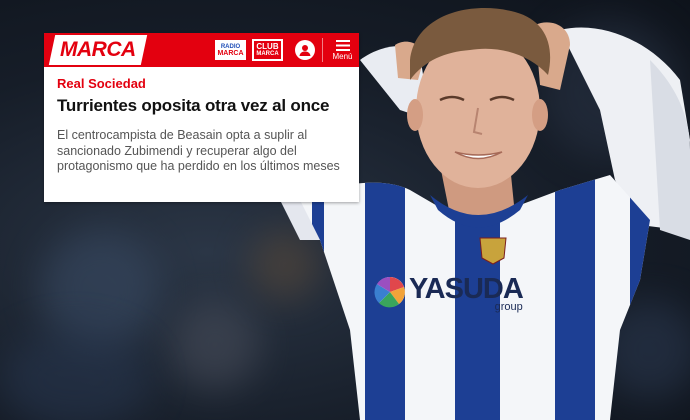  Describe the element at coordinates (342, 56) in the screenshot. I see `menu-label: Menú` at that location.